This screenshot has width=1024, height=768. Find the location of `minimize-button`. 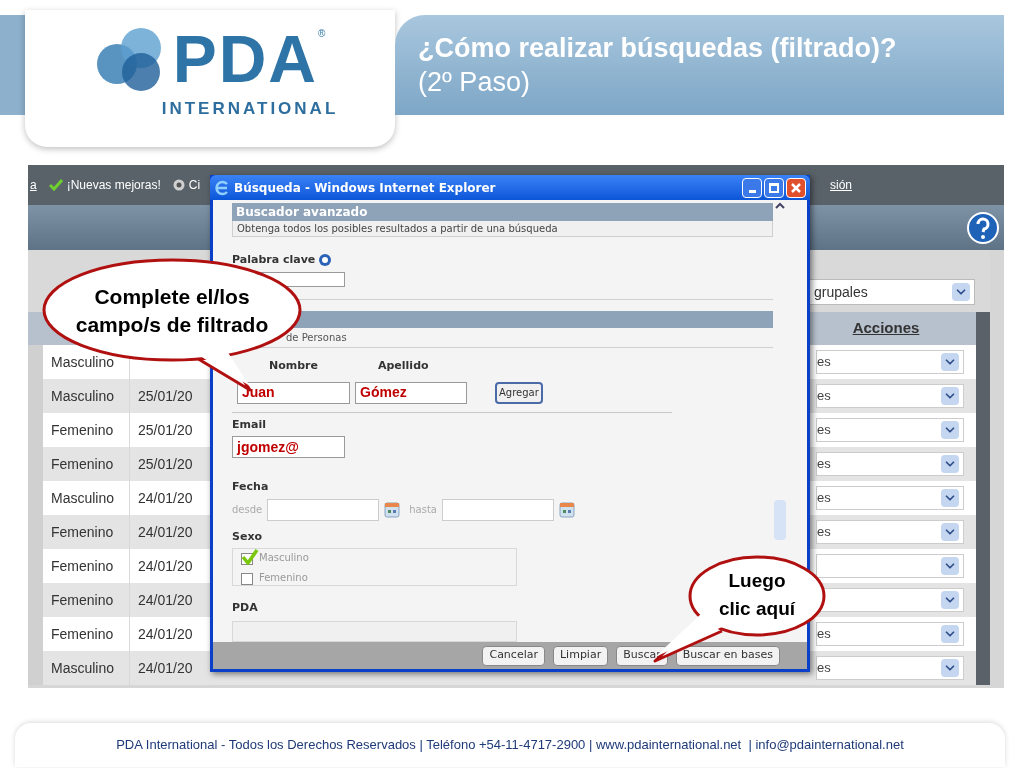

minimize-button is located at coordinates (752, 187).